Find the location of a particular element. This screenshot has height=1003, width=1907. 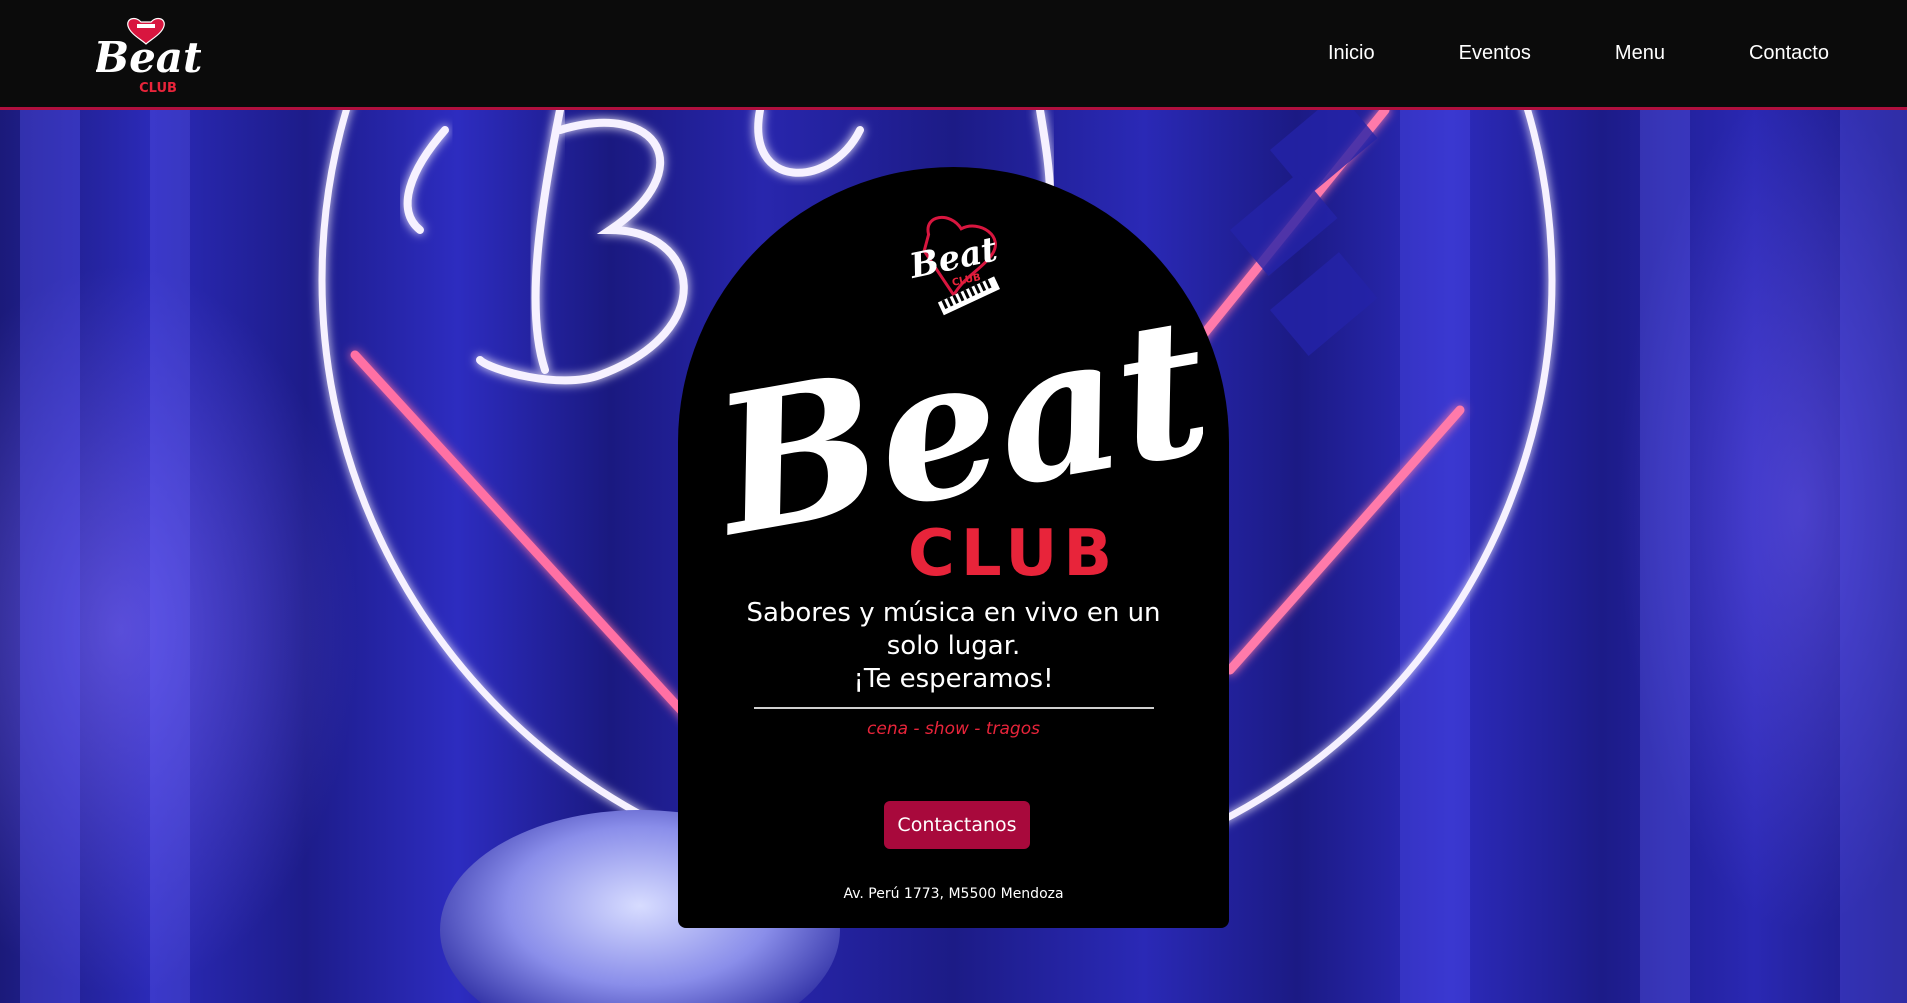

hero-subtitle: cena - show - tragos is located at coordinates (953, 729).